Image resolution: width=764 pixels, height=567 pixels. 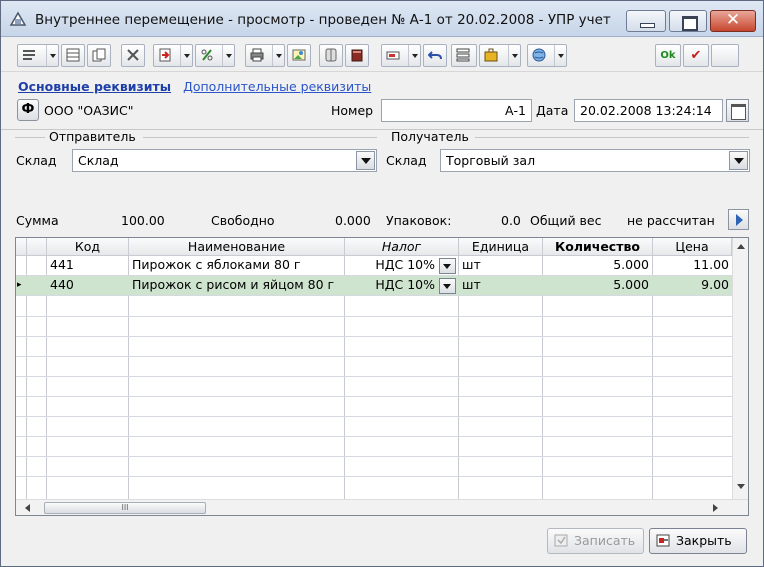 I want to click on column-header-code: Код, so click(x=88, y=247).